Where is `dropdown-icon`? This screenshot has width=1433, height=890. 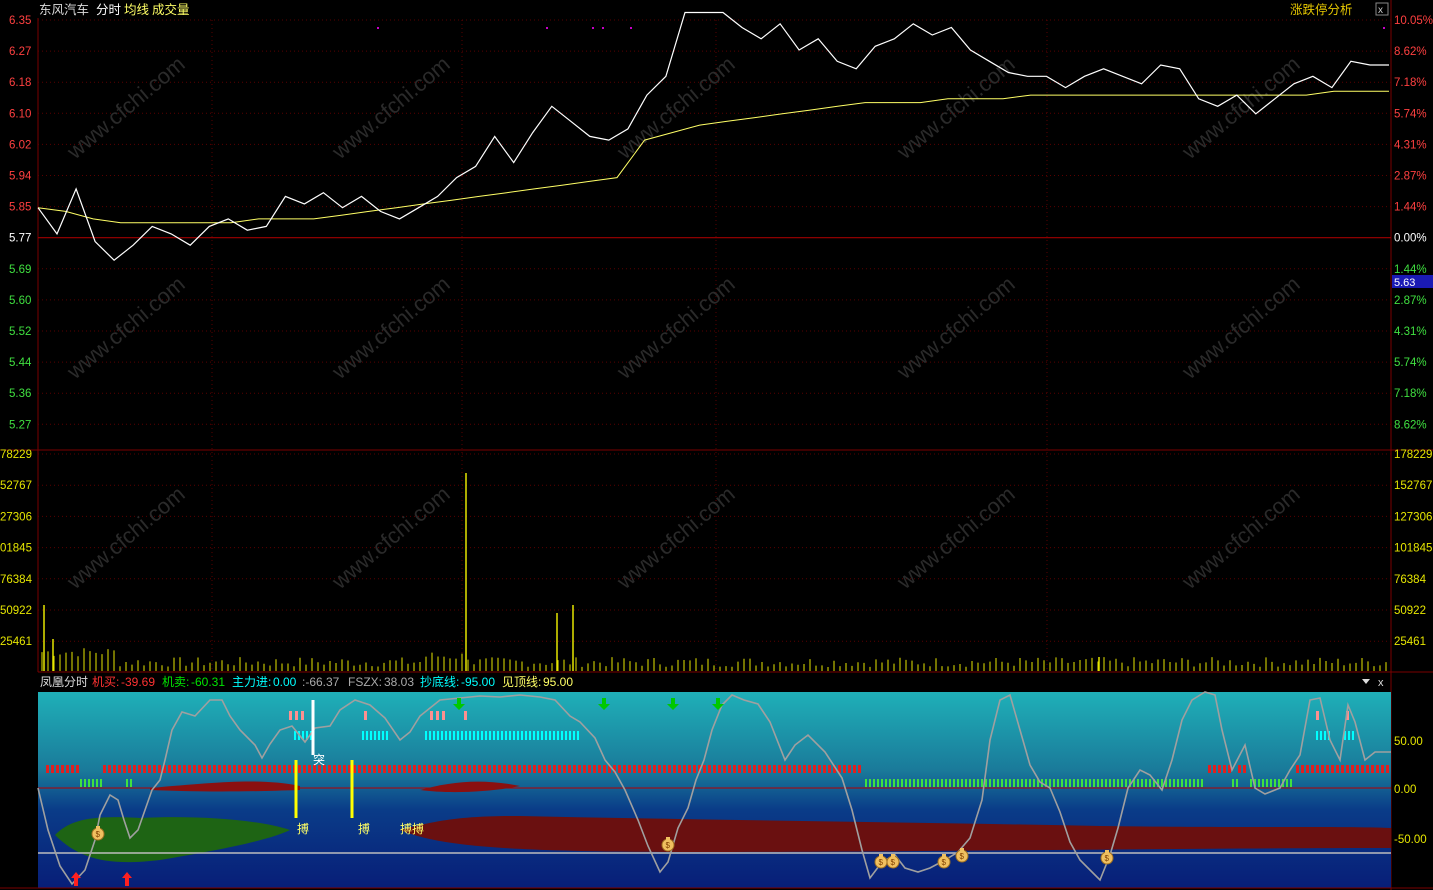
dropdown-icon is located at coordinates (1366, 681).